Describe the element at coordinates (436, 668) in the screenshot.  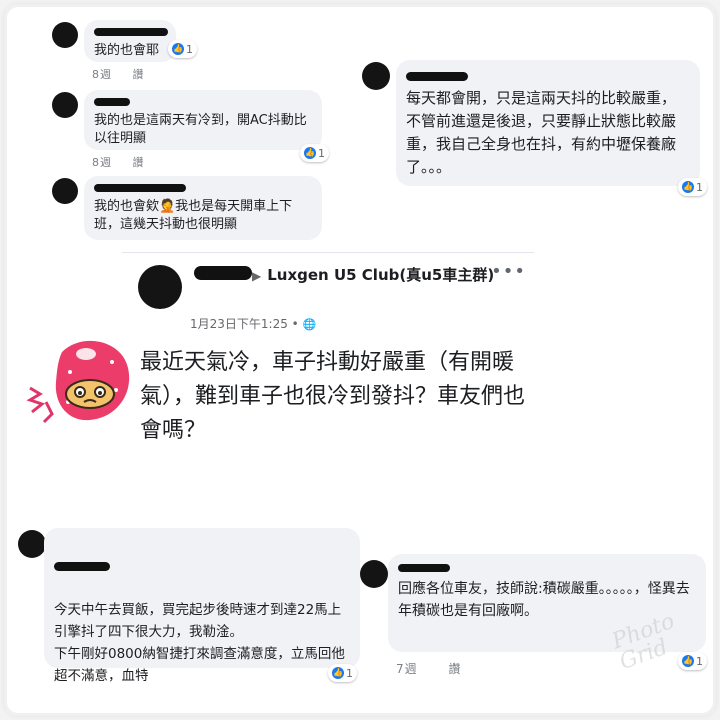
I see `comment-meta: 7週 讚` at that location.